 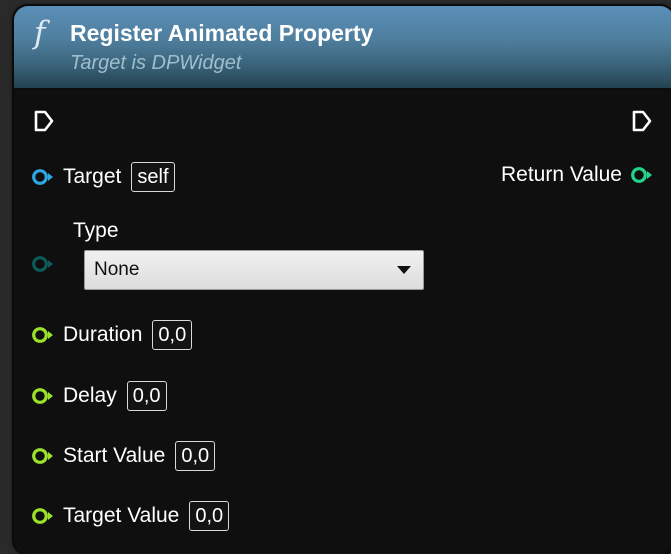 What do you see at coordinates (44, 121) in the screenshot?
I see `exec-in-pin-icon` at bounding box center [44, 121].